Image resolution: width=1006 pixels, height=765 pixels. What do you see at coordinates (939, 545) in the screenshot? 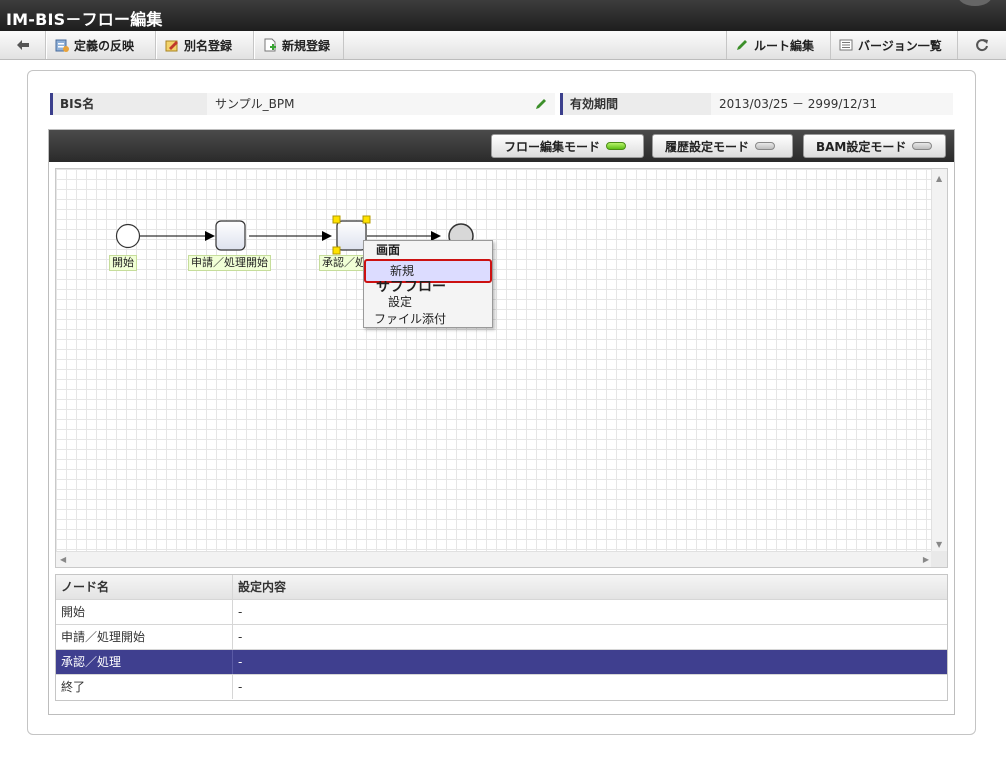
I see `scroll-down-icon: ▼` at bounding box center [939, 545].